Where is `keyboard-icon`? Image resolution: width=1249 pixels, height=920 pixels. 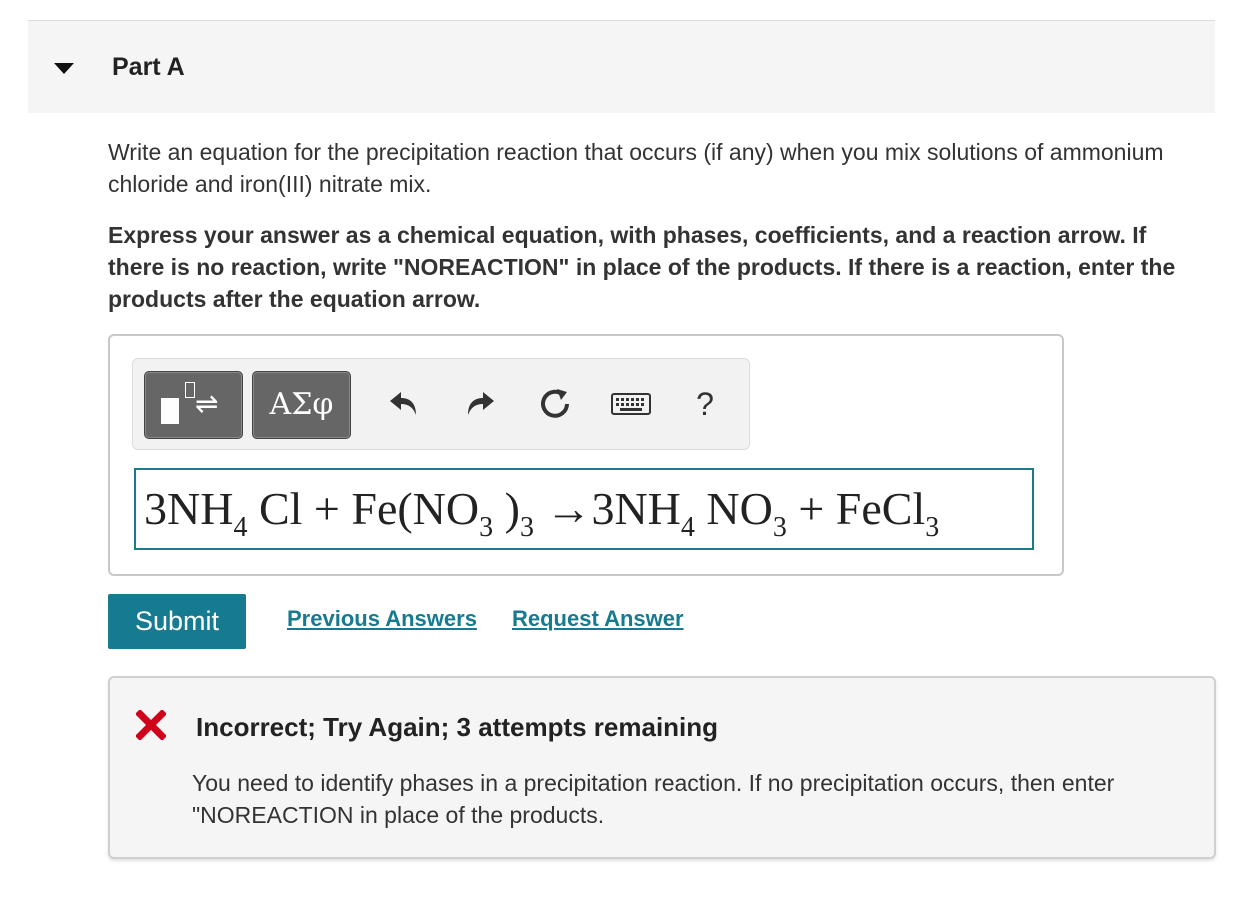 keyboard-icon is located at coordinates (631, 404).